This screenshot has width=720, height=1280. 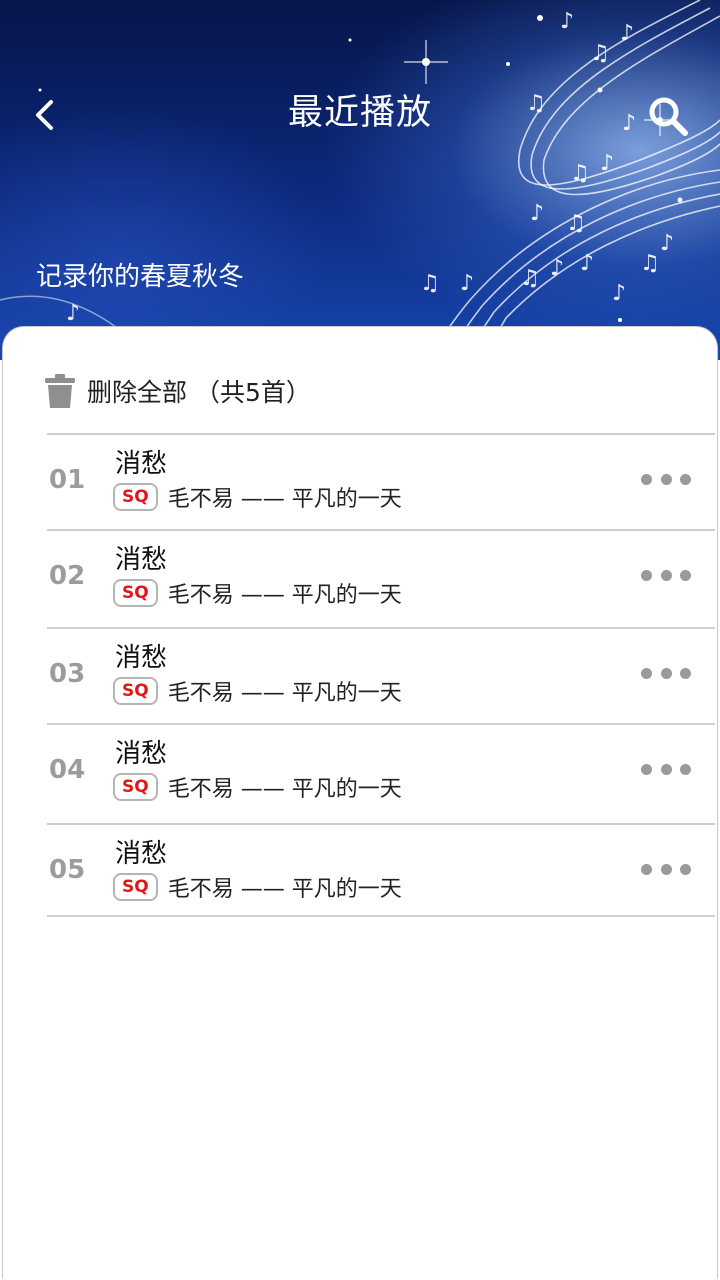 I want to click on delete-all-label: 删除全部 （共5首）, so click(x=199, y=392).